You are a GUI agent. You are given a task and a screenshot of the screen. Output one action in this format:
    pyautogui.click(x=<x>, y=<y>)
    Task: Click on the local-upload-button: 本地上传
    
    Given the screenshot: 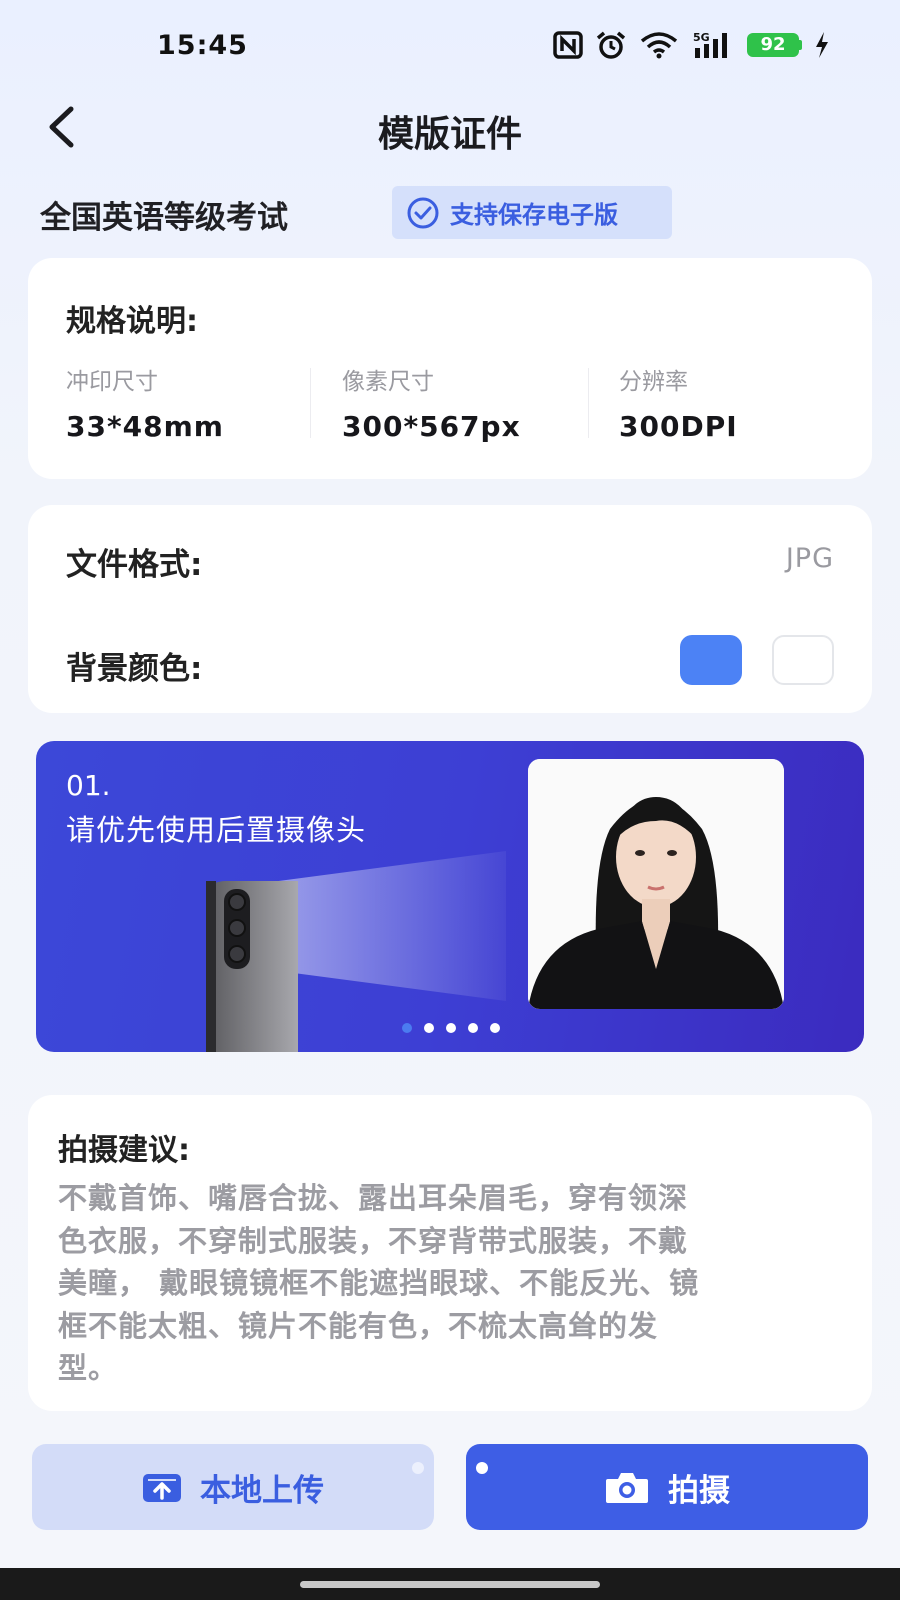 What is the action you would take?
    pyautogui.click(x=233, y=1487)
    